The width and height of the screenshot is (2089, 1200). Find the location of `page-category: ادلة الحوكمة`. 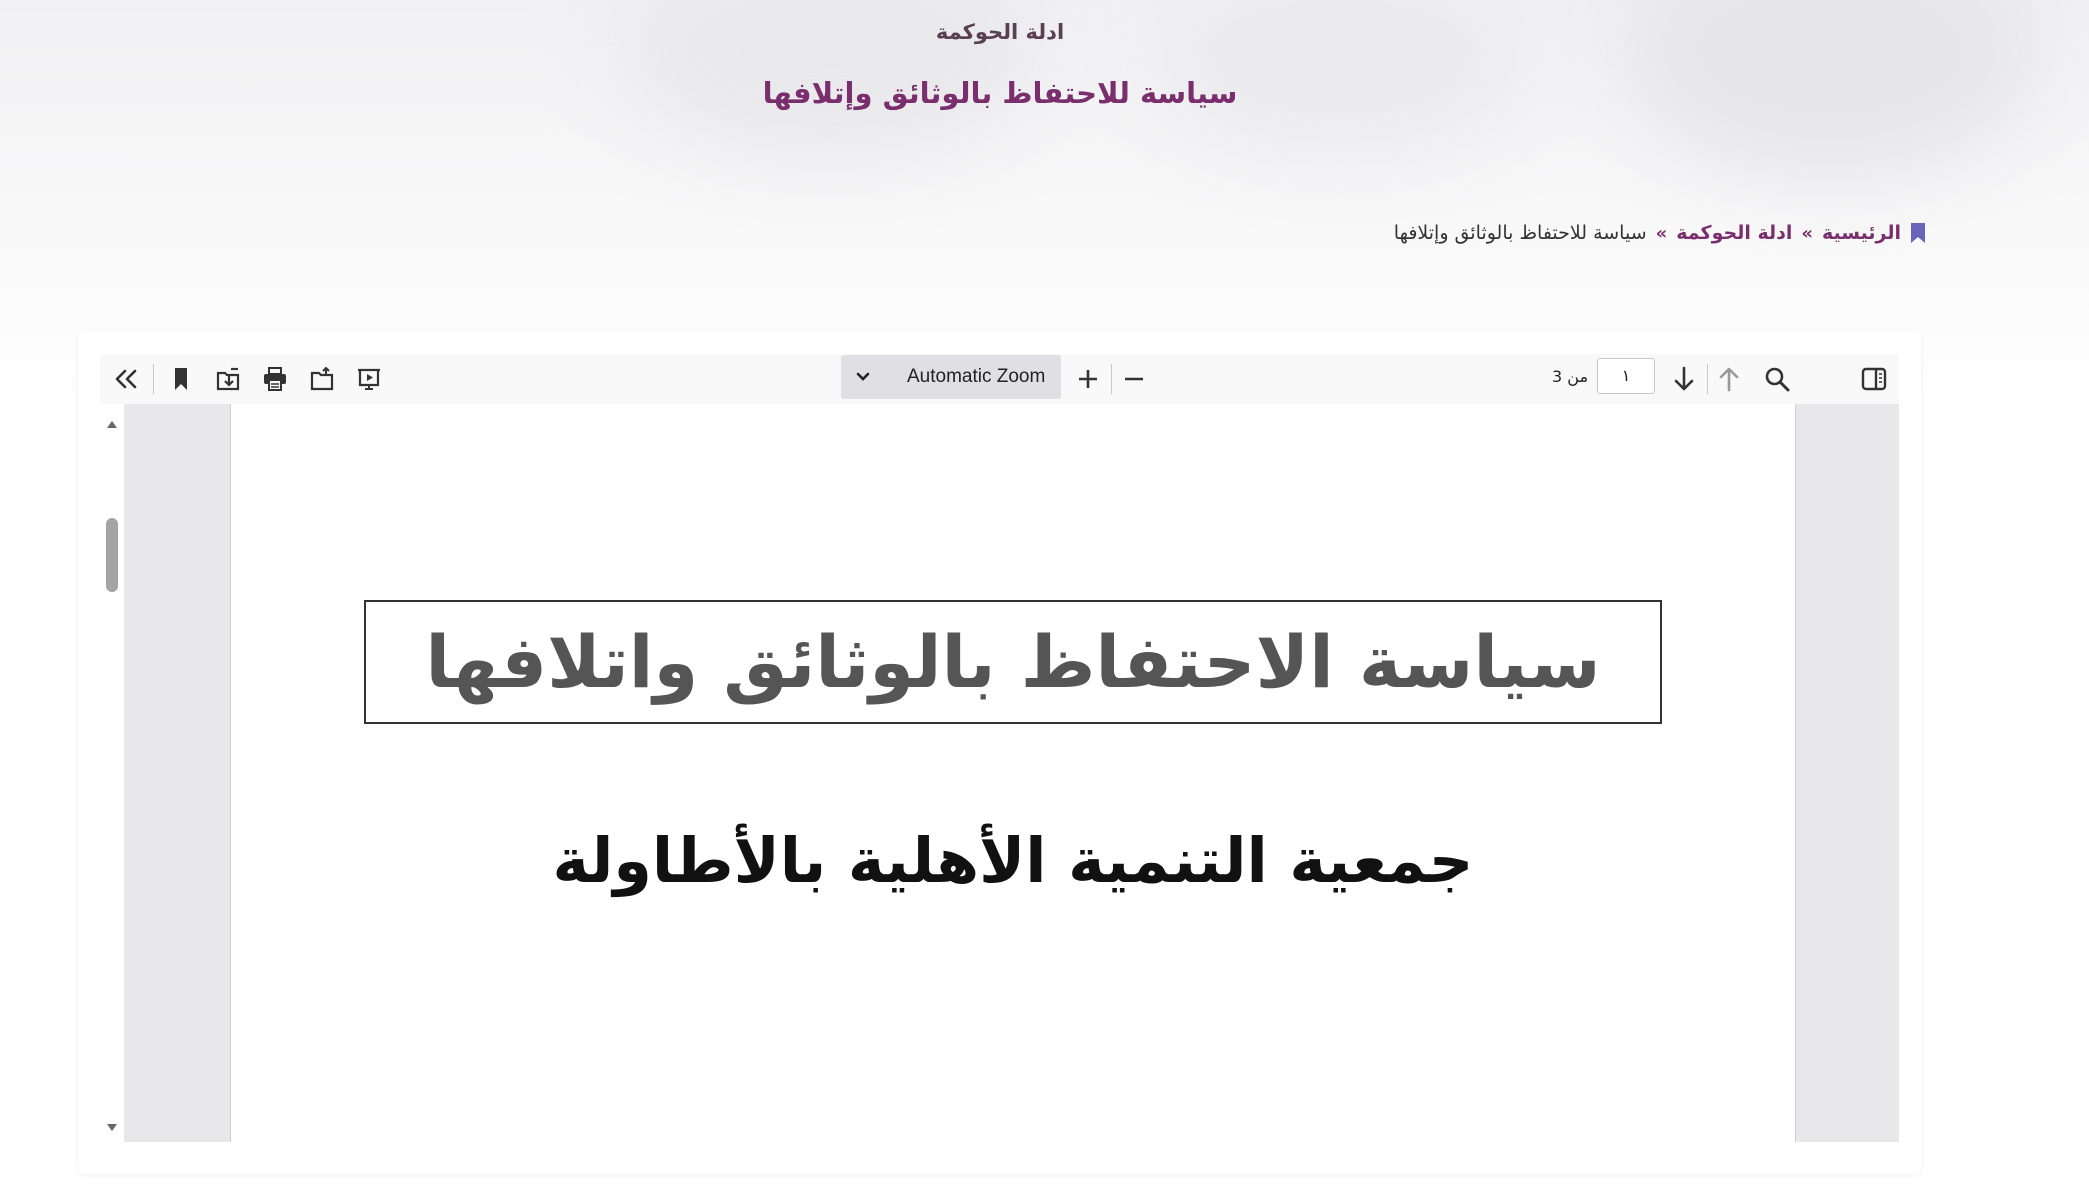

page-category: ادلة الحوكمة is located at coordinates (1000, 32).